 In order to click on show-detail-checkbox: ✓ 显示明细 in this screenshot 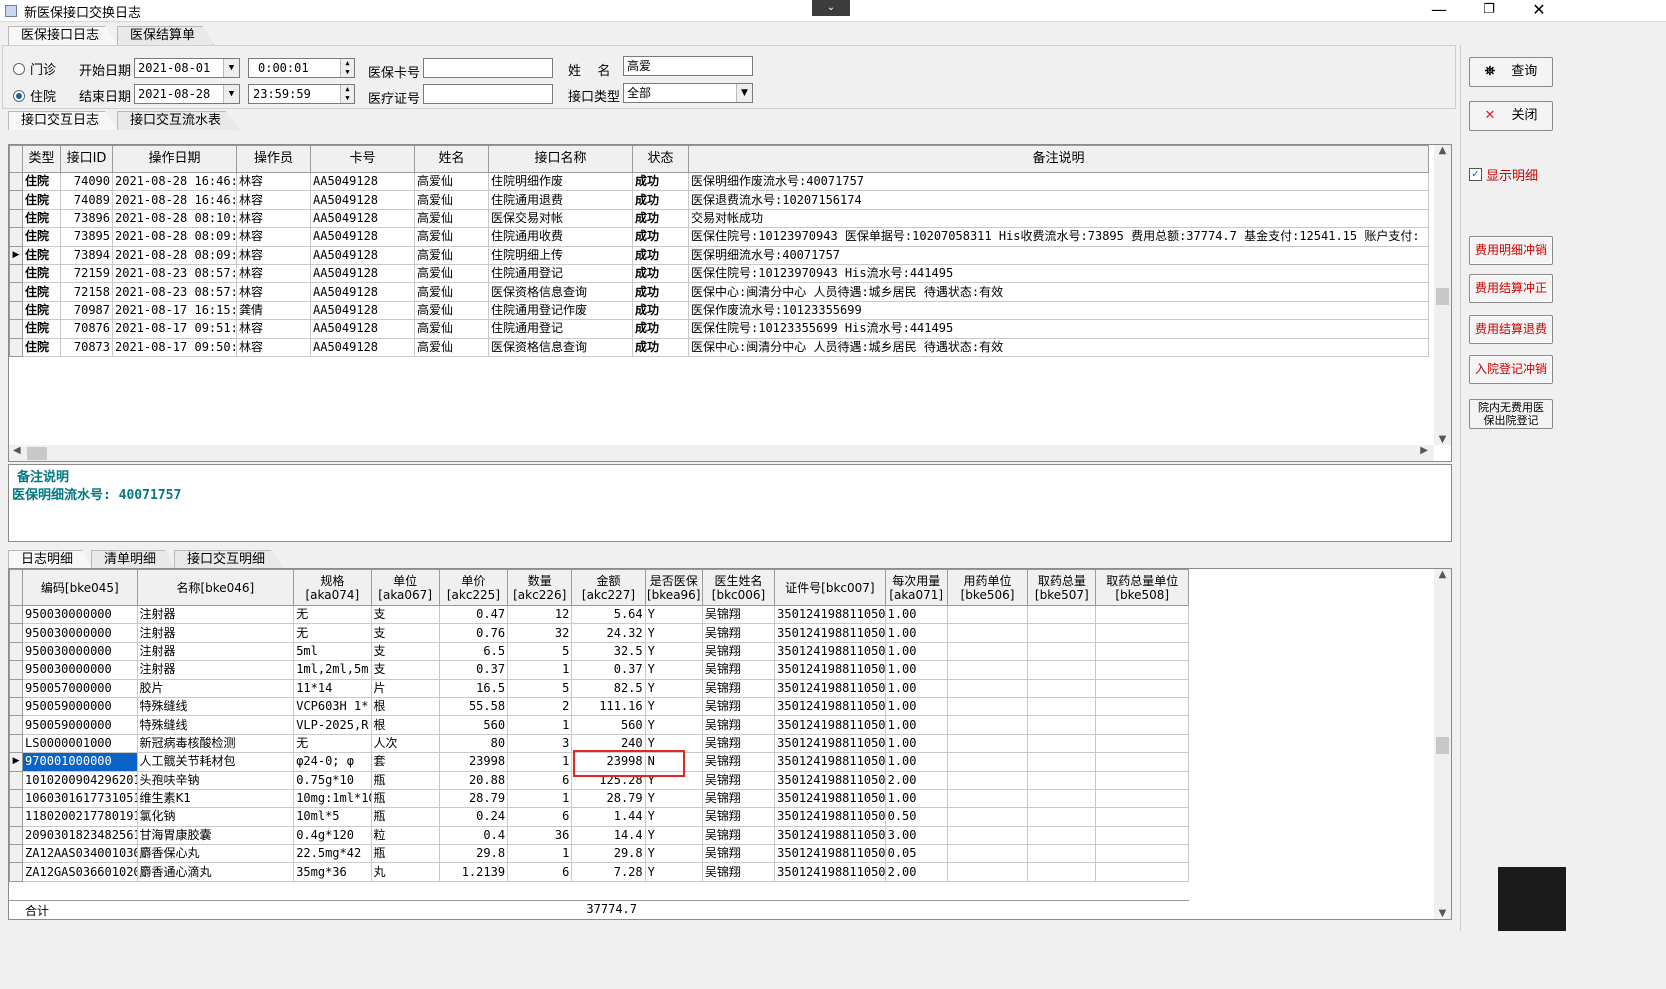, I will do `click(1503, 174)`.